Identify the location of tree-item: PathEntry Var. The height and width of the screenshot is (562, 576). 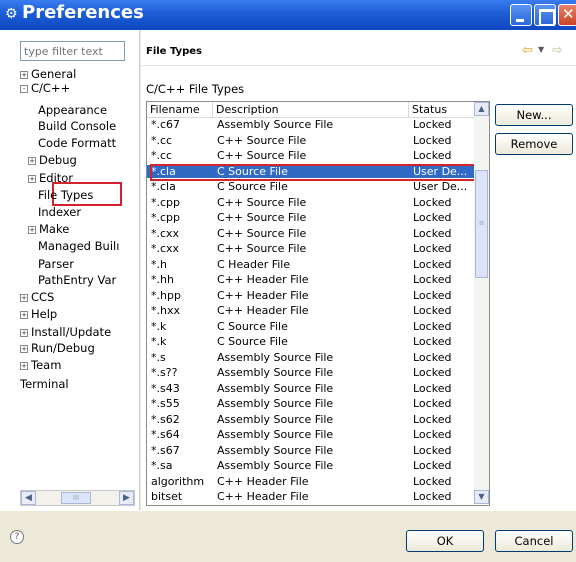
(77, 280).